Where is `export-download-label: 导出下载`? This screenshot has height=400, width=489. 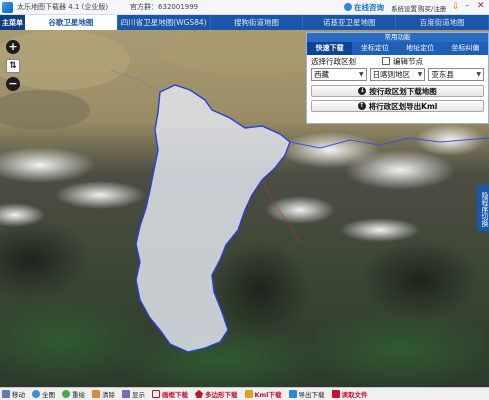
export-download-label: 导出下载 is located at coordinates (311, 395).